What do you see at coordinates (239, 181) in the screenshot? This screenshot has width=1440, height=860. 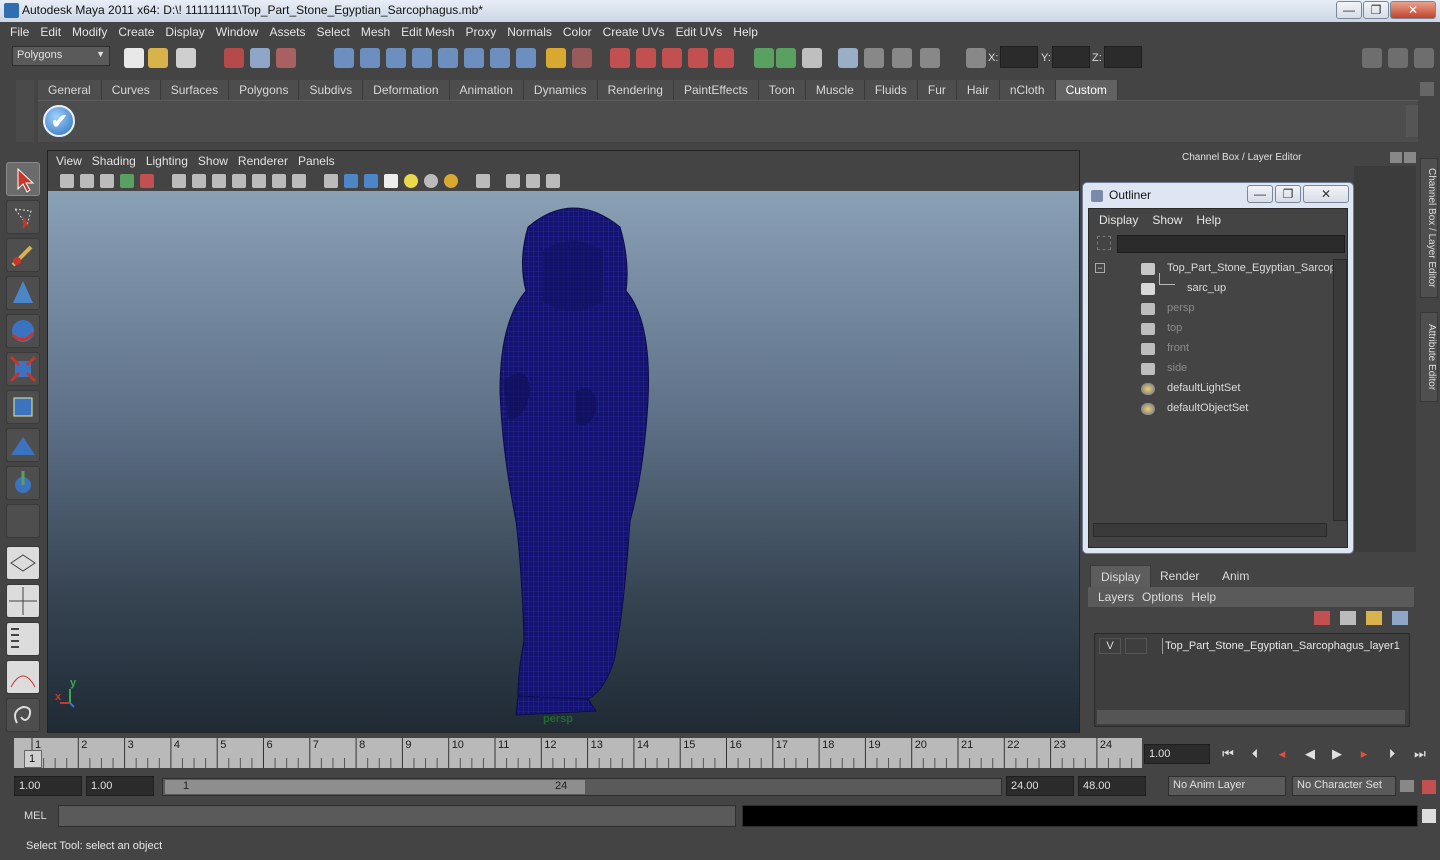 I see `gate-mask-icon` at bounding box center [239, 181].